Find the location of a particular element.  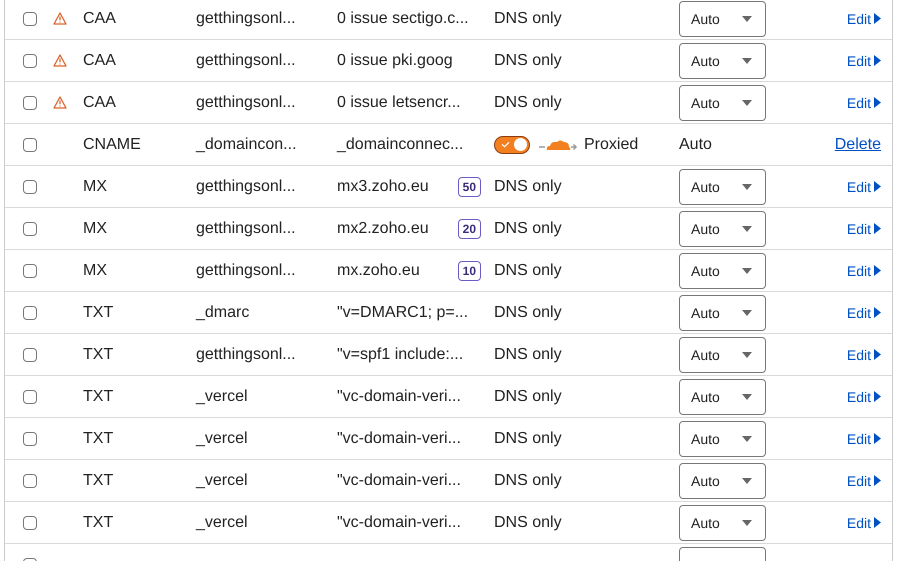

proxy-toggle is located at coordinates (512, 145).